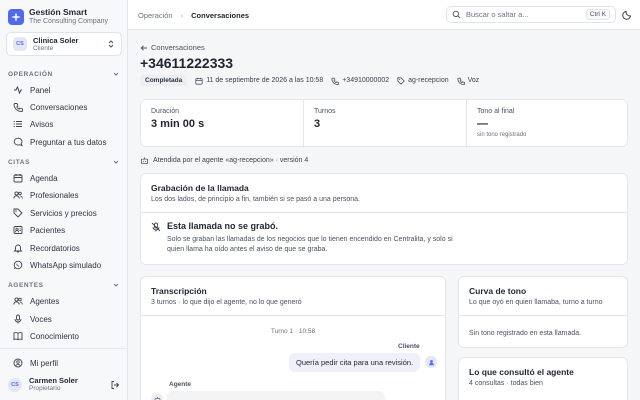 The image size is (640, 400). Describe the element at coordinates (179, 291) in the screenshot. I see `transcript-title: Transcripción` at that location.